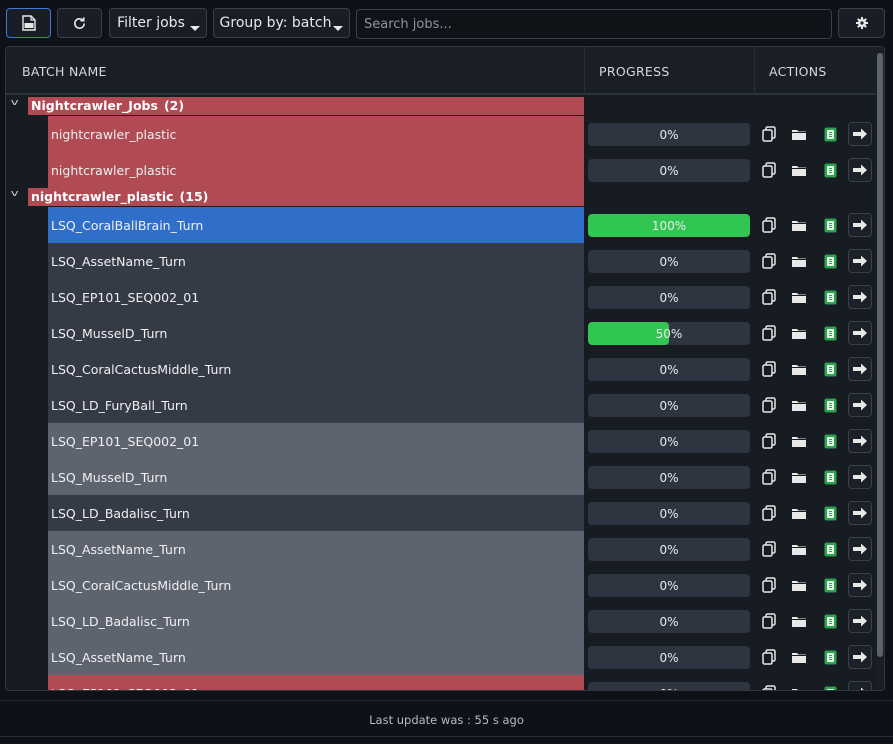  I want to click on job-row: LSQ_LD_FuryBall_Turn 0%, so click(442, 405).